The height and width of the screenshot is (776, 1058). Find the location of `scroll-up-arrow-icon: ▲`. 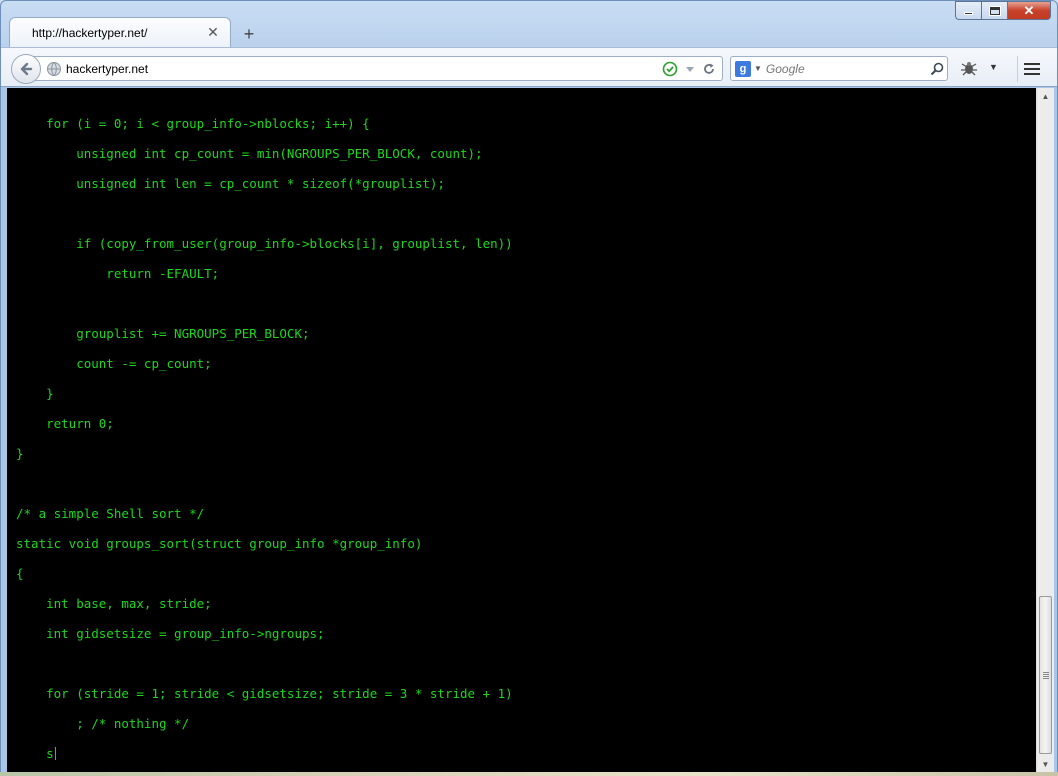

scroll-up-arrow-icon: ▲ is located at coordinates (1045, 96).